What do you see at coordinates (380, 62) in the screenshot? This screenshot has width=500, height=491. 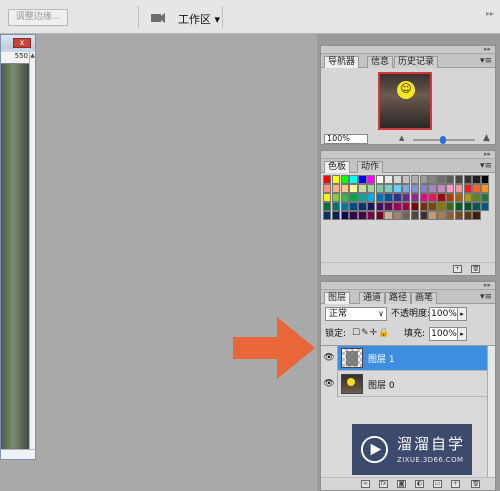 I see `tab-info: 信息` at bounding box center [380, 62].